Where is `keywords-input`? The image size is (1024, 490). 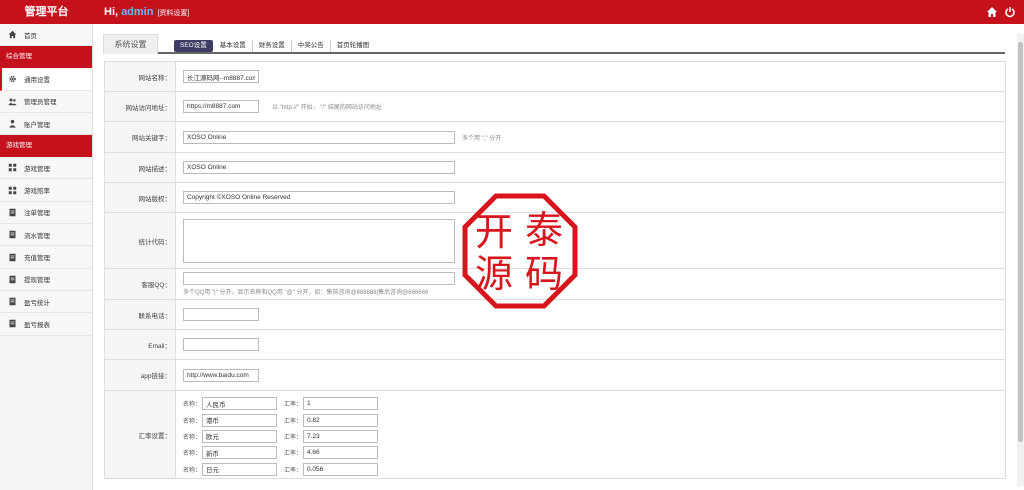 keywords-input is located at coordinates (319, 137).